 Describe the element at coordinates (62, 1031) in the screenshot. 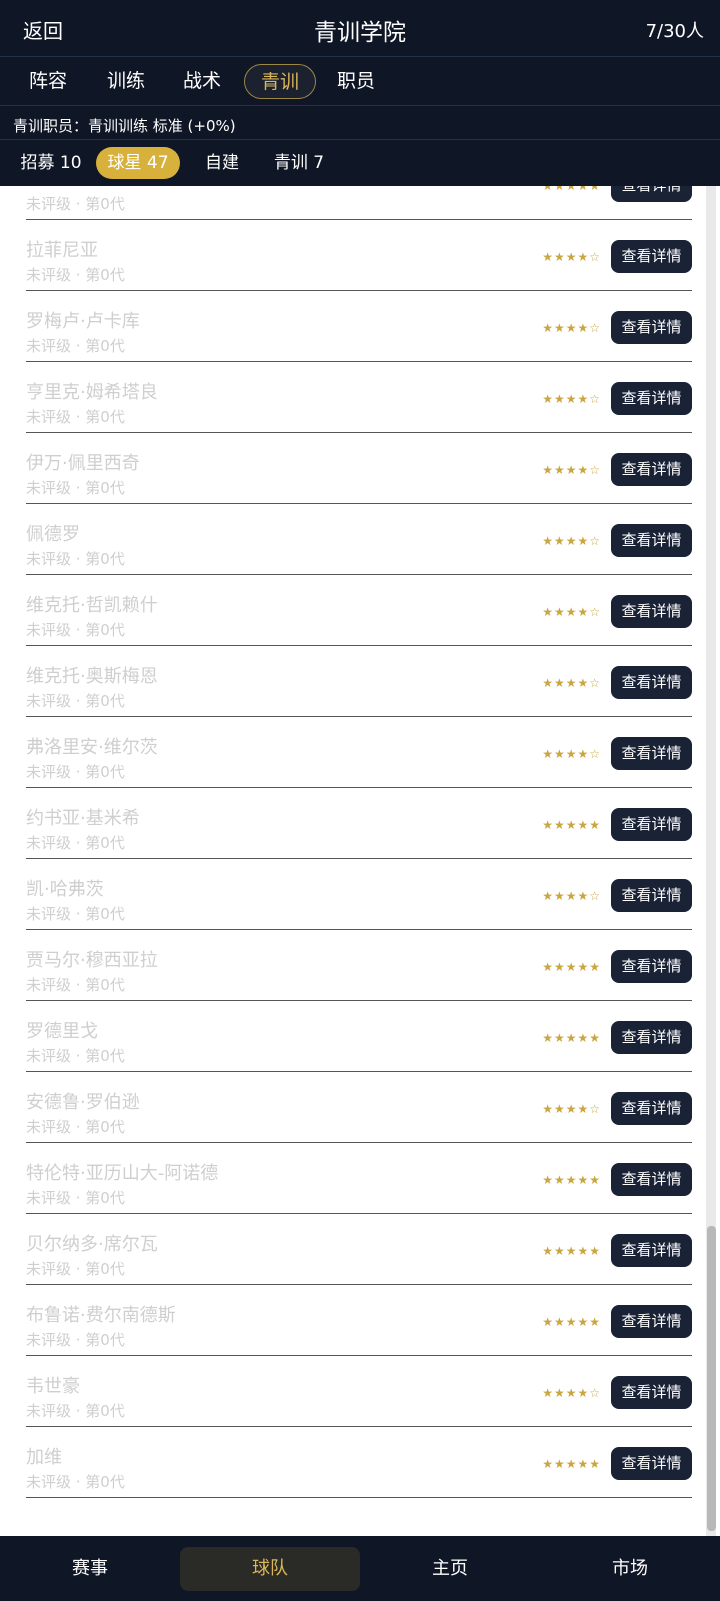

I see `player-name: 罗德里戈` at that location.